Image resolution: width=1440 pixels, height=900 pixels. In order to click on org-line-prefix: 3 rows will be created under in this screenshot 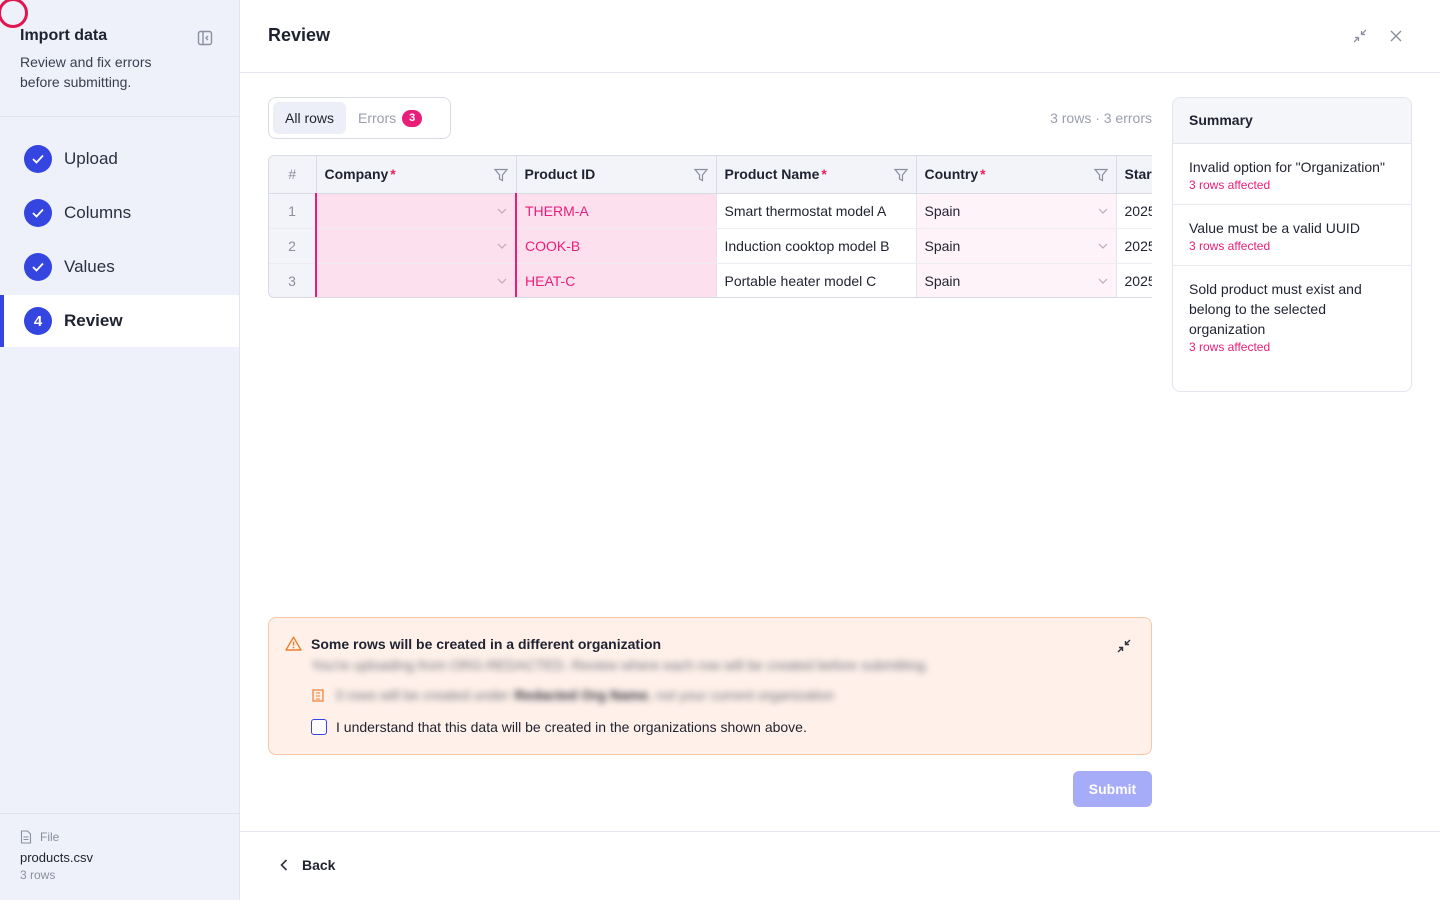, I will do `click(422, 695)`.